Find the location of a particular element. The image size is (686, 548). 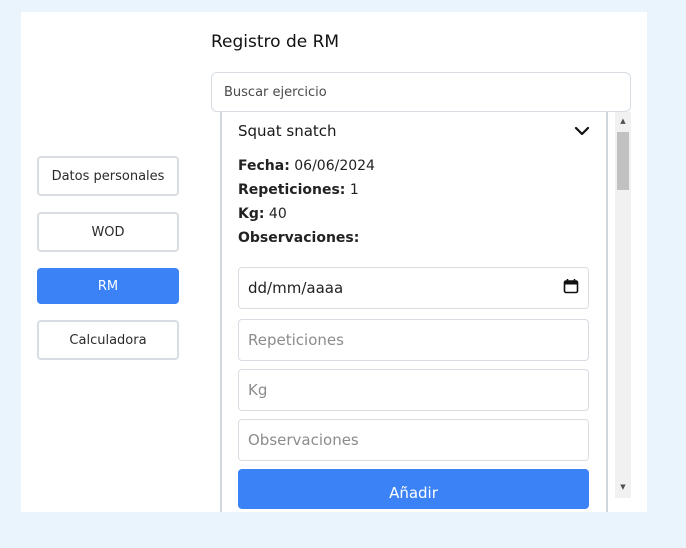

detail-kg: Kg: 40 is located at coordinates (262, 214).